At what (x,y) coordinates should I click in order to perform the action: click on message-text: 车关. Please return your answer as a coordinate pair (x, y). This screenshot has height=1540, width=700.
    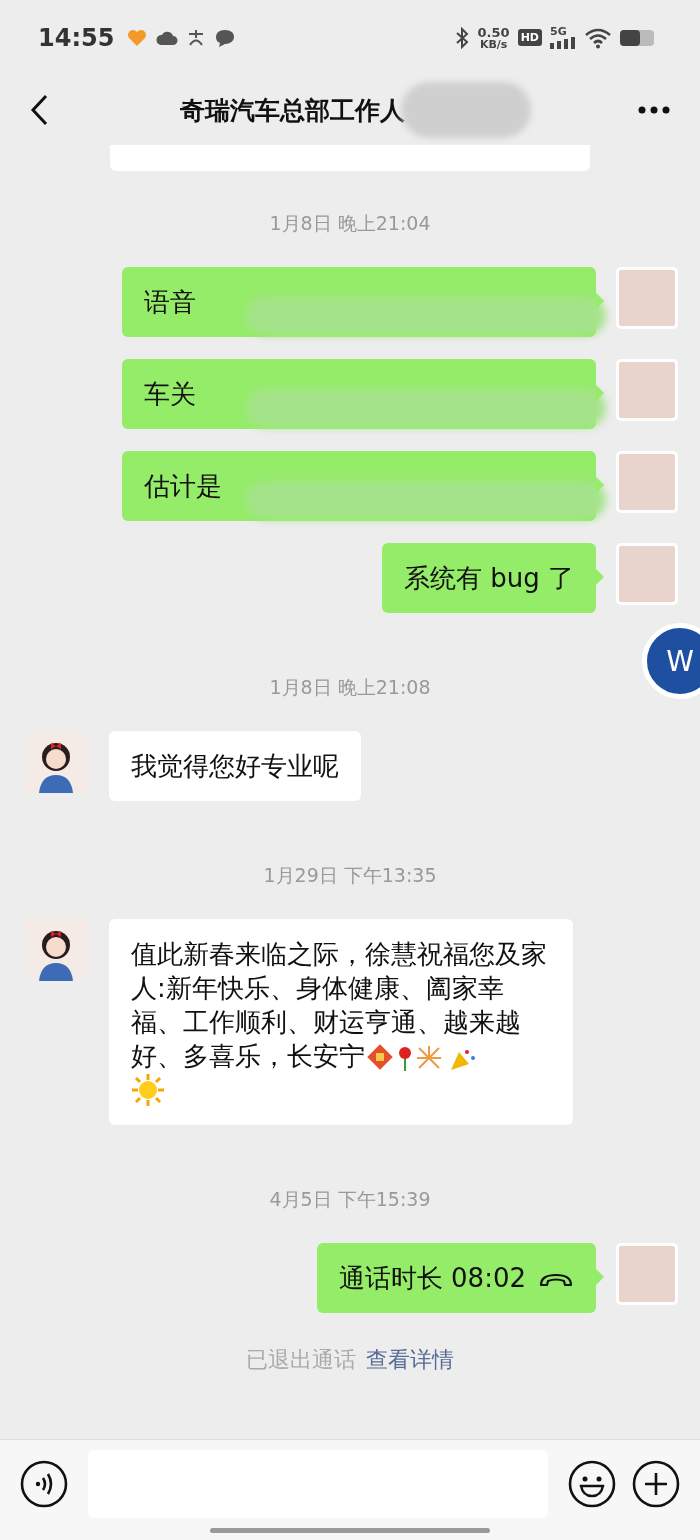
    Looking at the image, I should click on (170, 394).